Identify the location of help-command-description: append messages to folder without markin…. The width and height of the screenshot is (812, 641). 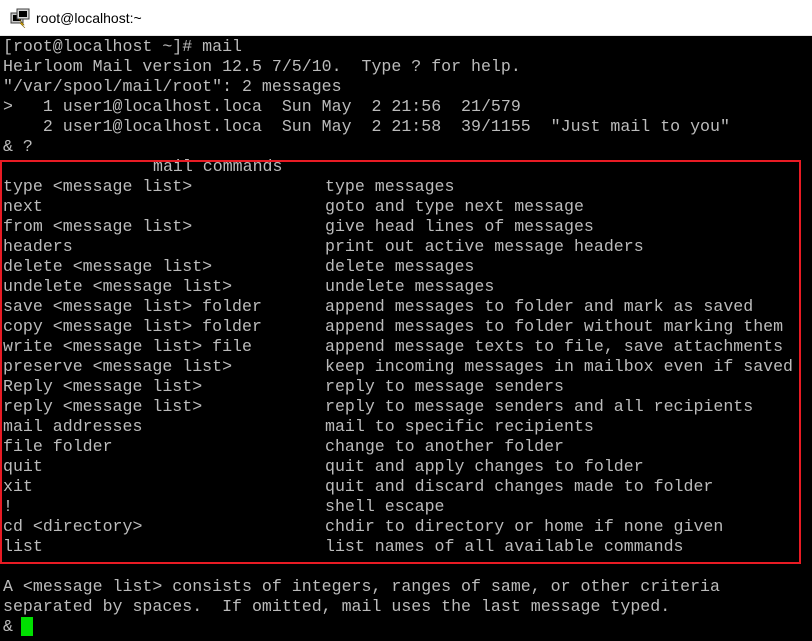
(554, 326).